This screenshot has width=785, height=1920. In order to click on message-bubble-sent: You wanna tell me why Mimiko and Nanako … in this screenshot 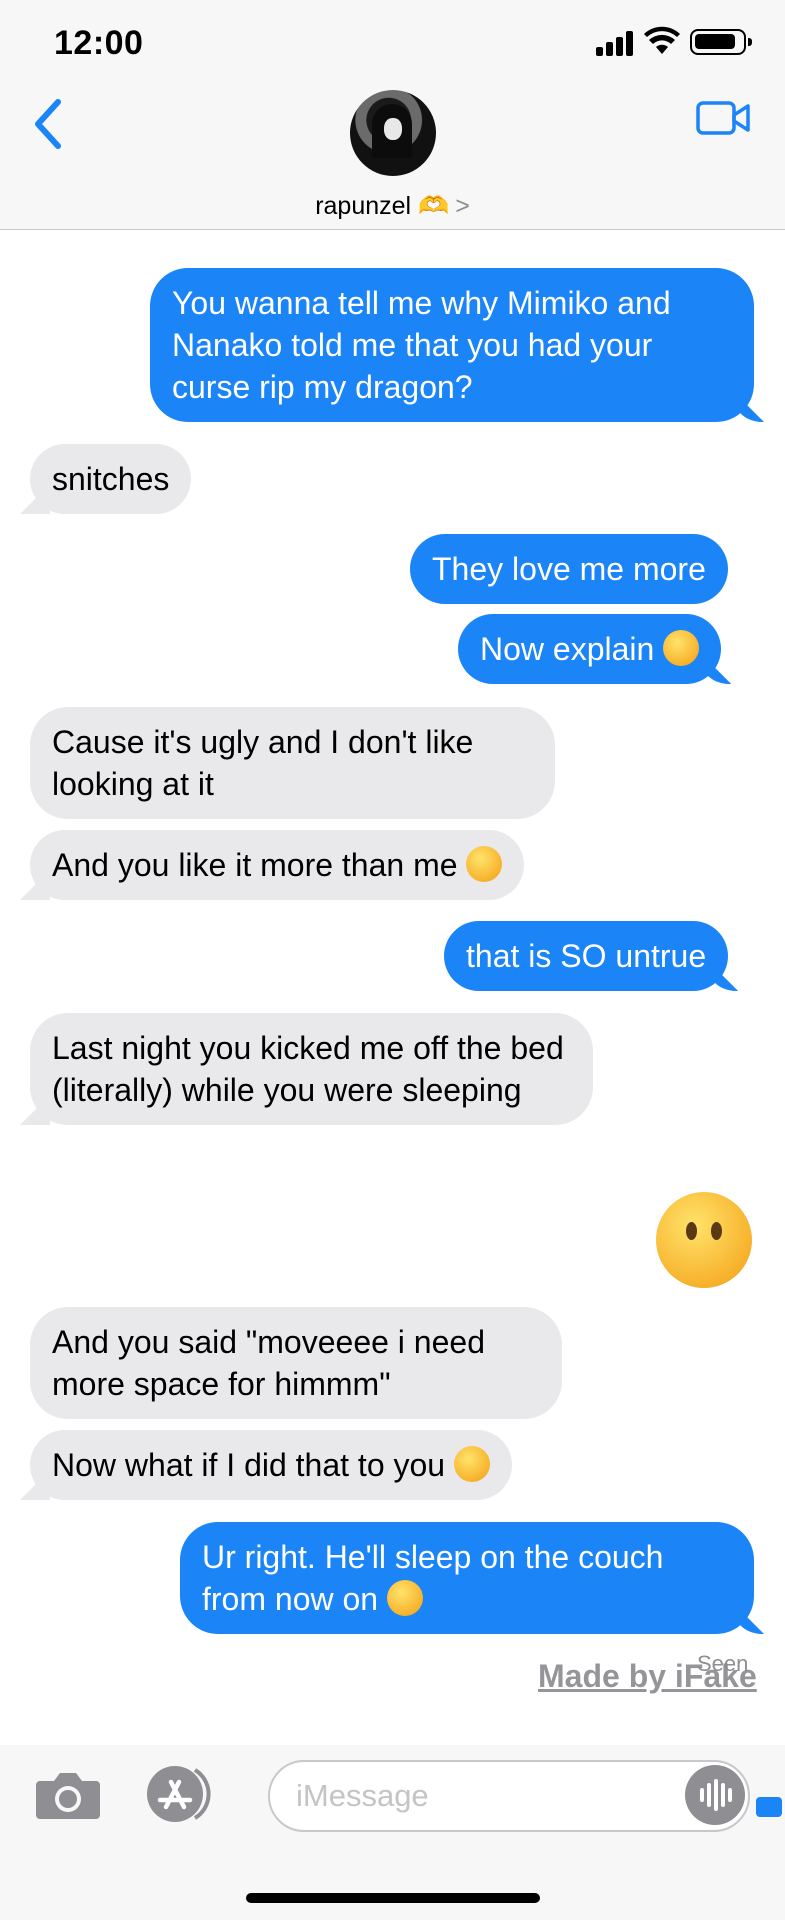, I will do `click(452, 345)`.